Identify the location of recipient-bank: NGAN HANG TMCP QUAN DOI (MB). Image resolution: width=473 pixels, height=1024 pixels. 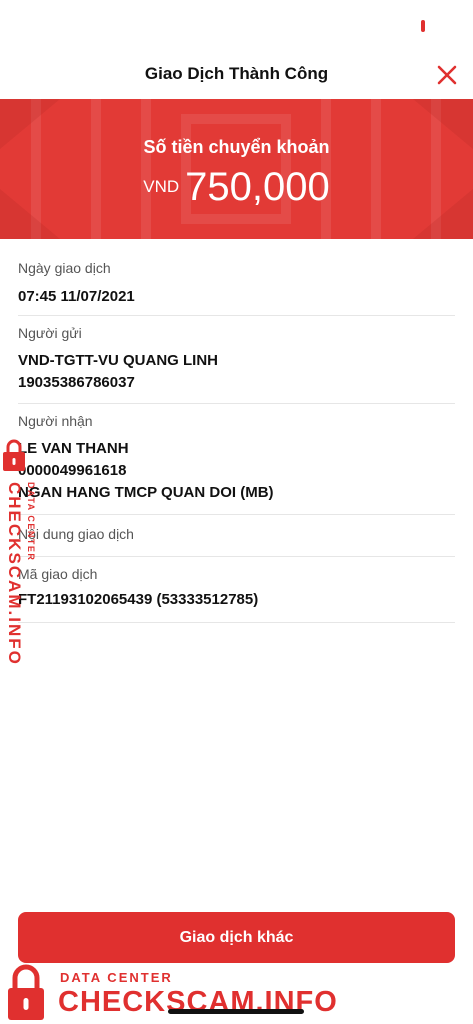
(146, 492).